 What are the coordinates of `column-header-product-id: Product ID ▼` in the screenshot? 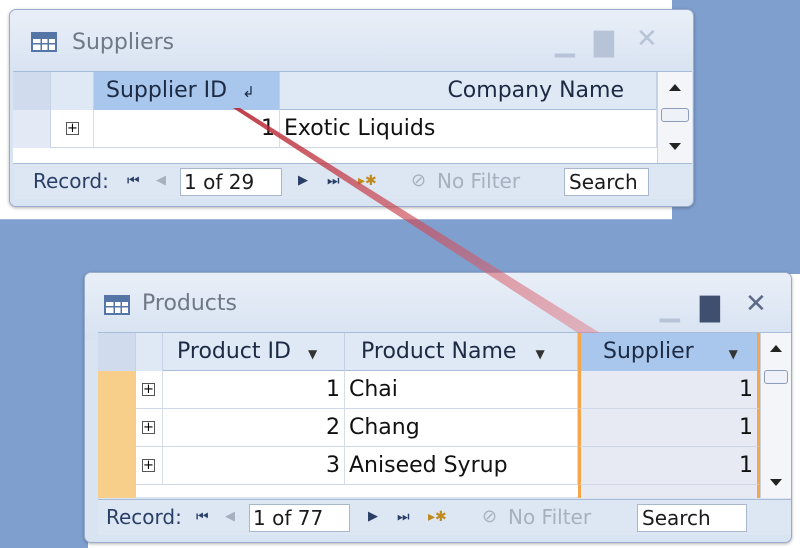 It's located at (254, 352).